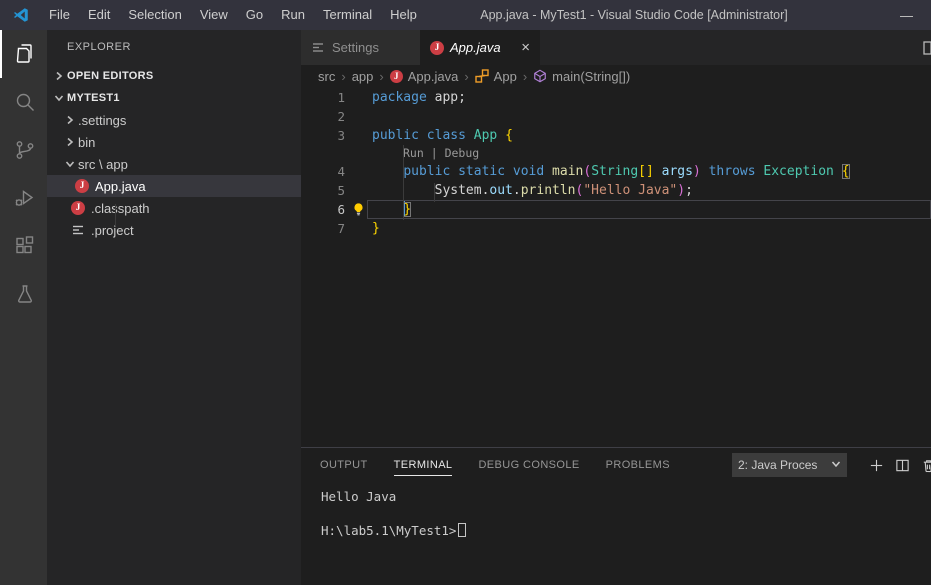  Describe the element at coordinates (355, 47) in the screenshot. I see `tab-label: Settings` at that location.